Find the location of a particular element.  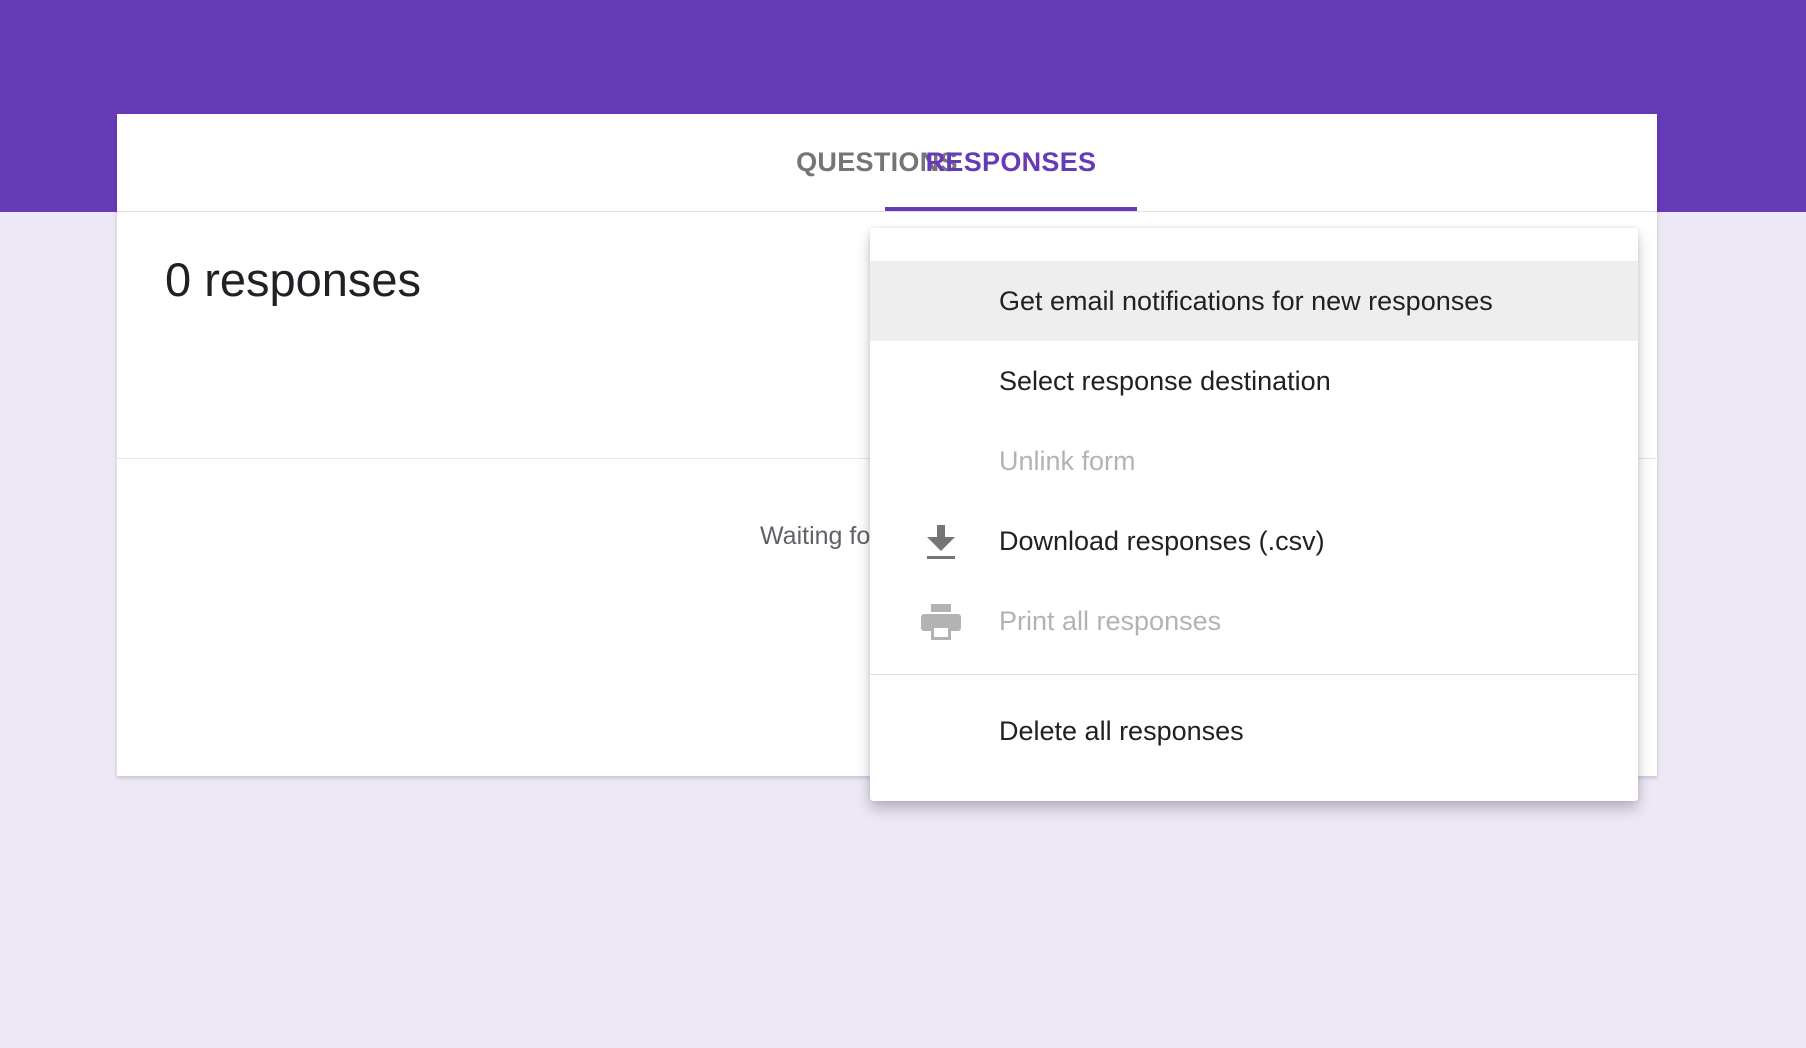

tab-bar: QUESTIONS RESPONSES is located at coordinates (887, 163).